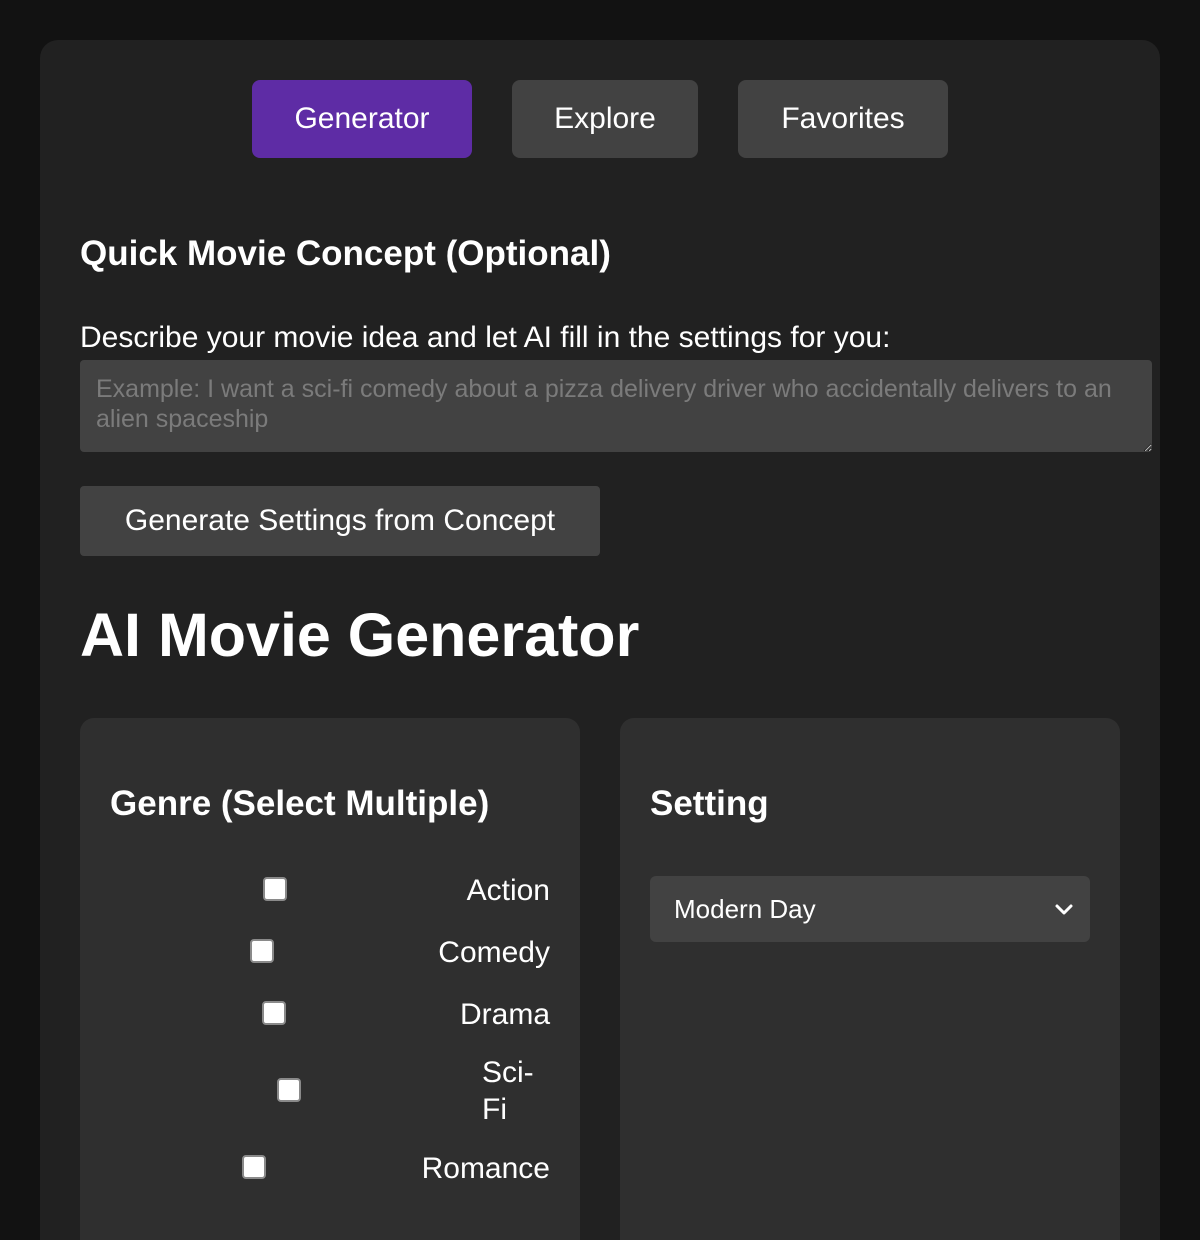 The image size is (1200, 1240). What do you see at coordinates (504, 1014) in the screenshot?
I see `genre-label-drama: Drama` at bounding box center [504, 1014].